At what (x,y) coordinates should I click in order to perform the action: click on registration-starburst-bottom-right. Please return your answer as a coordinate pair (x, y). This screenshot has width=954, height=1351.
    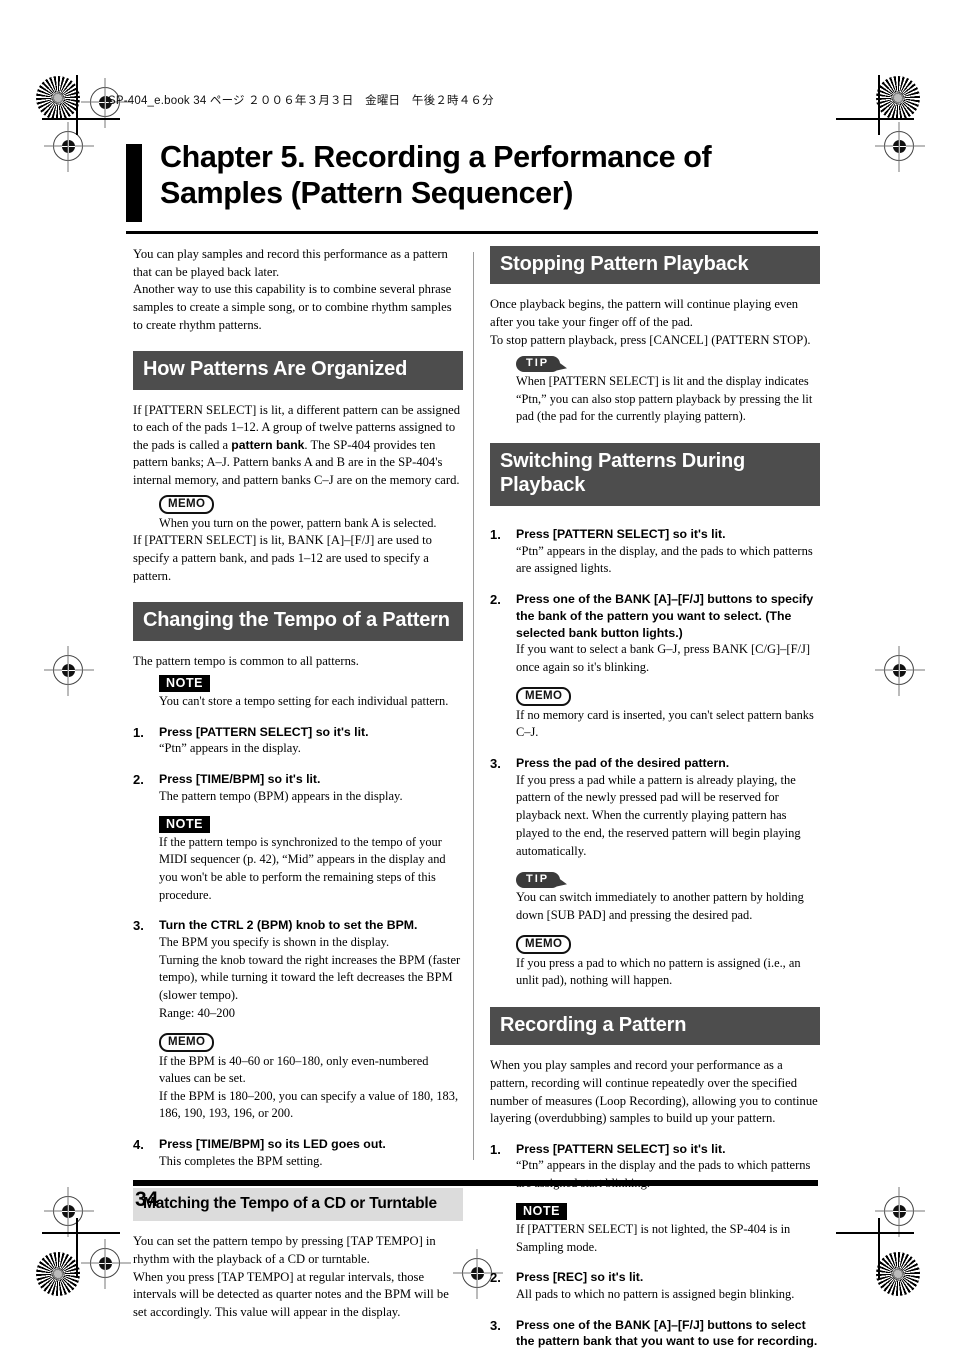
    Looking at the image, I should click on (898, 1274).